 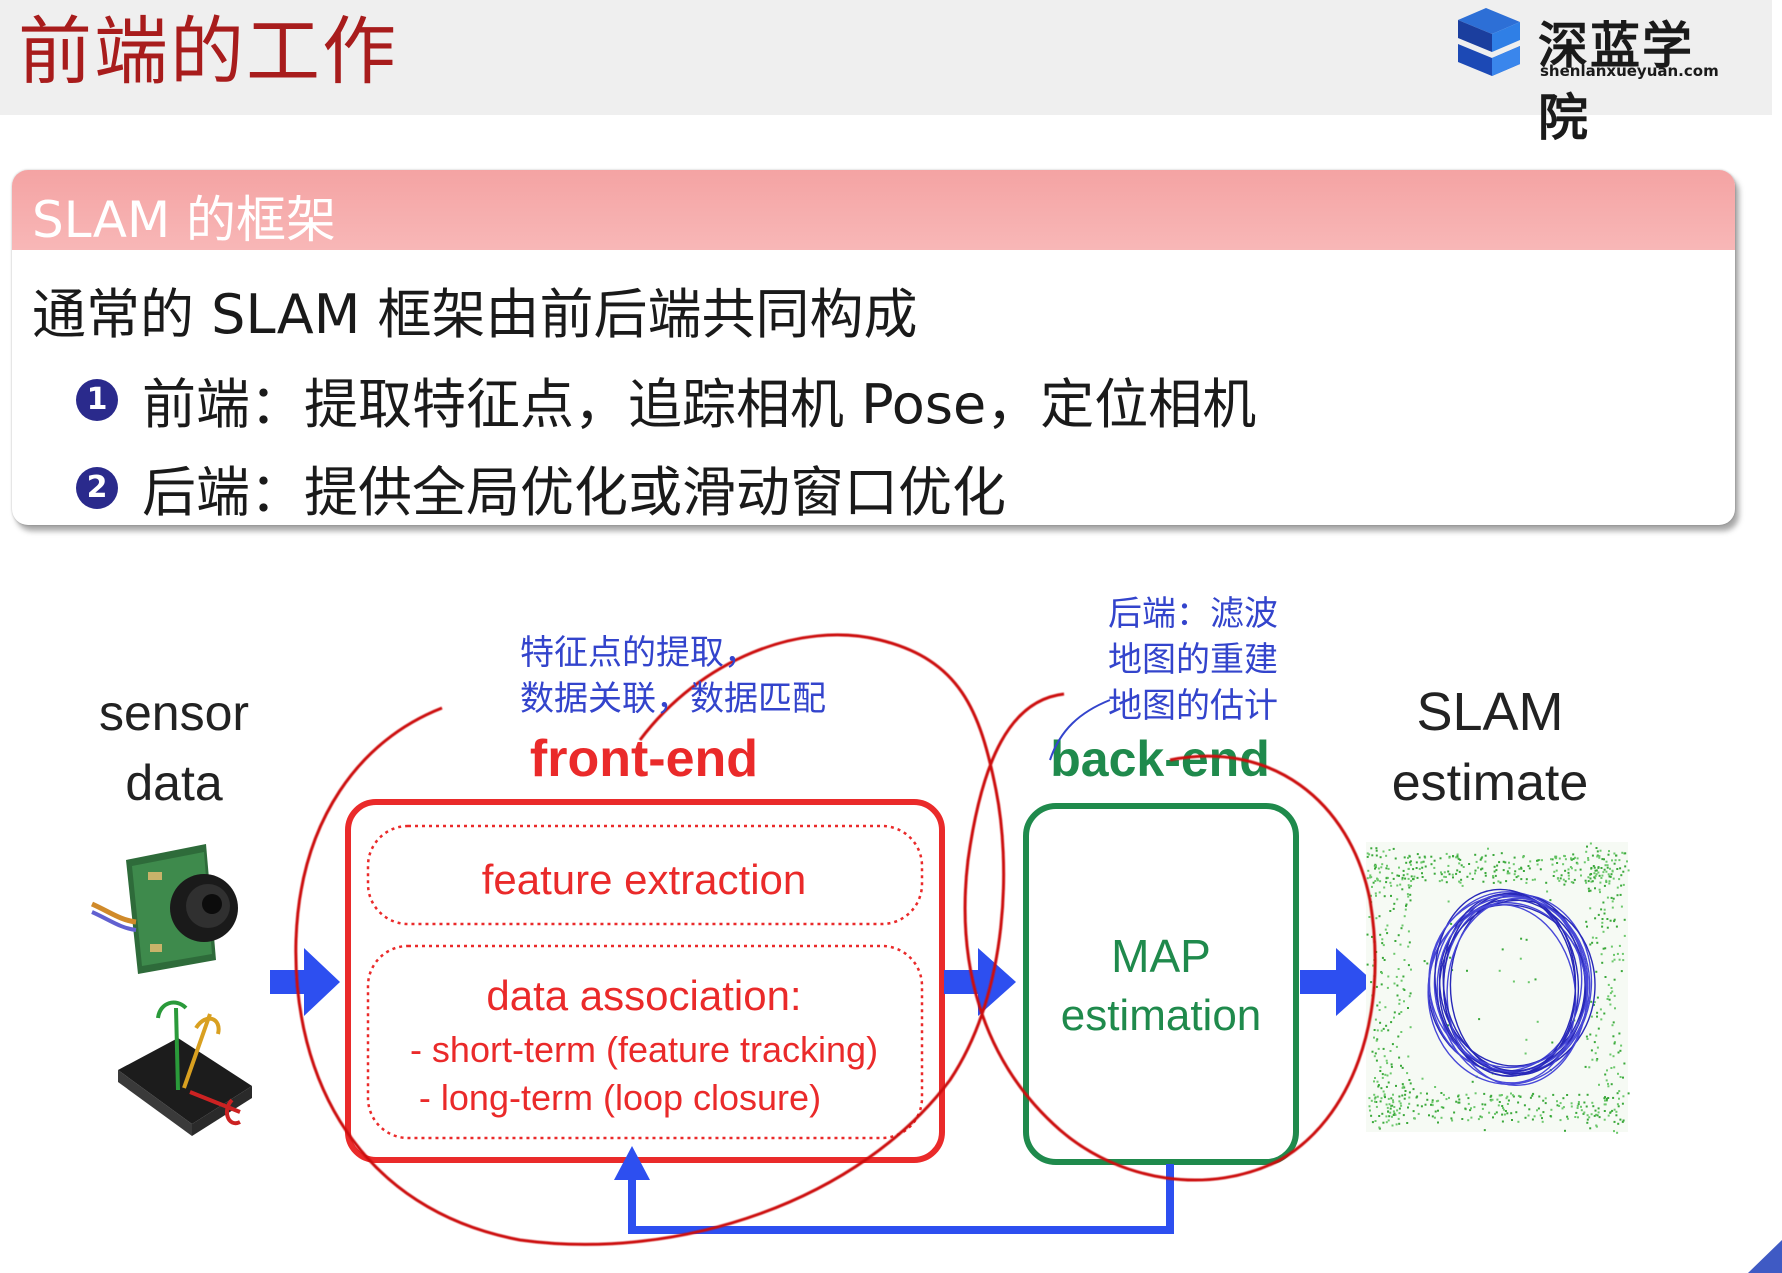 What do you see at coordinates (1629, 71) in the screenshot?
I see `logo-text-en: shenlanxueyuan.com` at bounding box center [1629, 71].